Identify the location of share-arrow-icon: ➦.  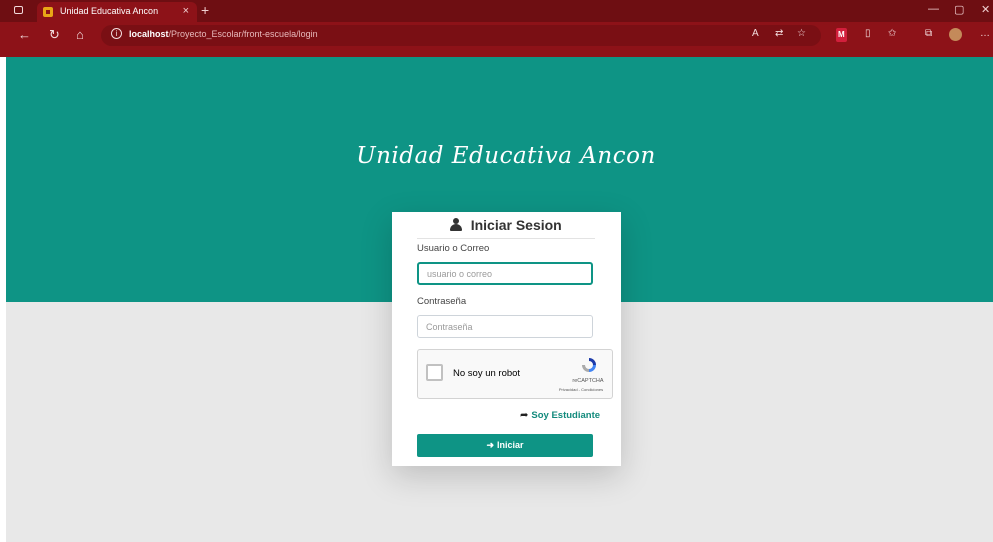
(524, 415).